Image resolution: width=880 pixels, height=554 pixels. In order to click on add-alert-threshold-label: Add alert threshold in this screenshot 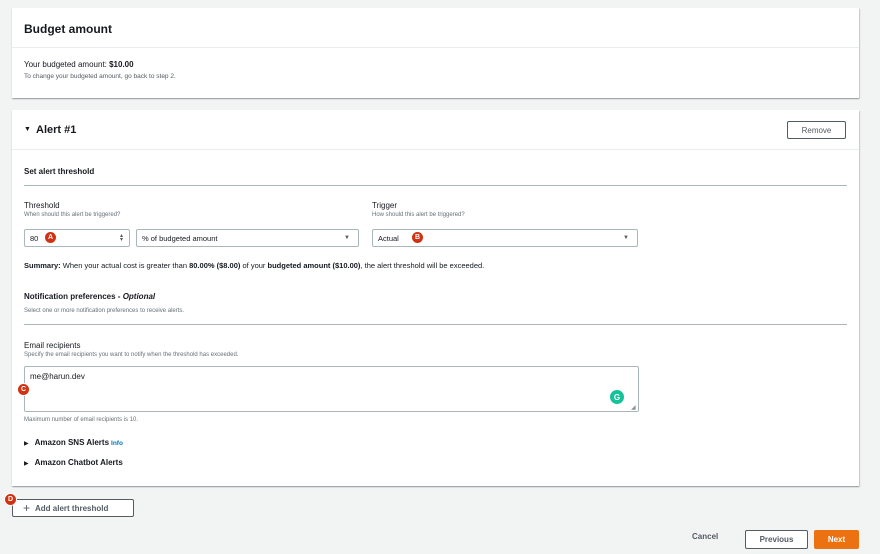, I will do `click(72, 508)`.